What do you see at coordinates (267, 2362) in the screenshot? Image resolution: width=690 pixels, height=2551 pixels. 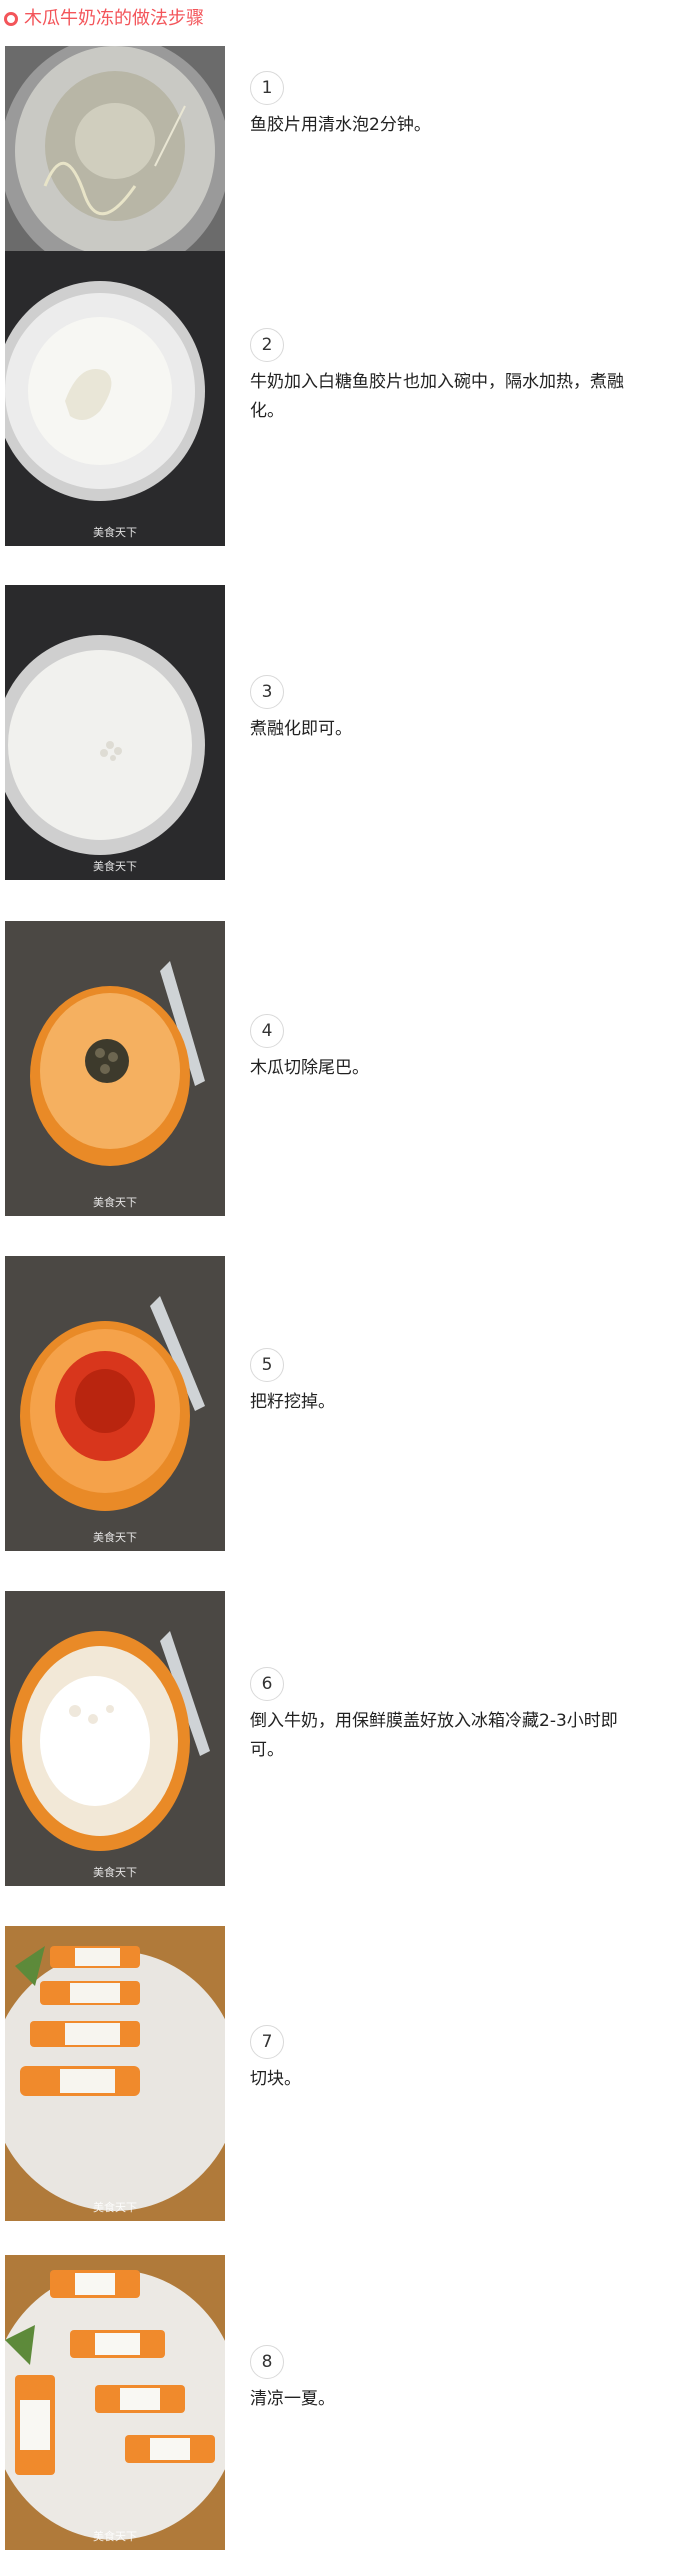 I see `step-number: 8` at bounding box center [267, 2362].